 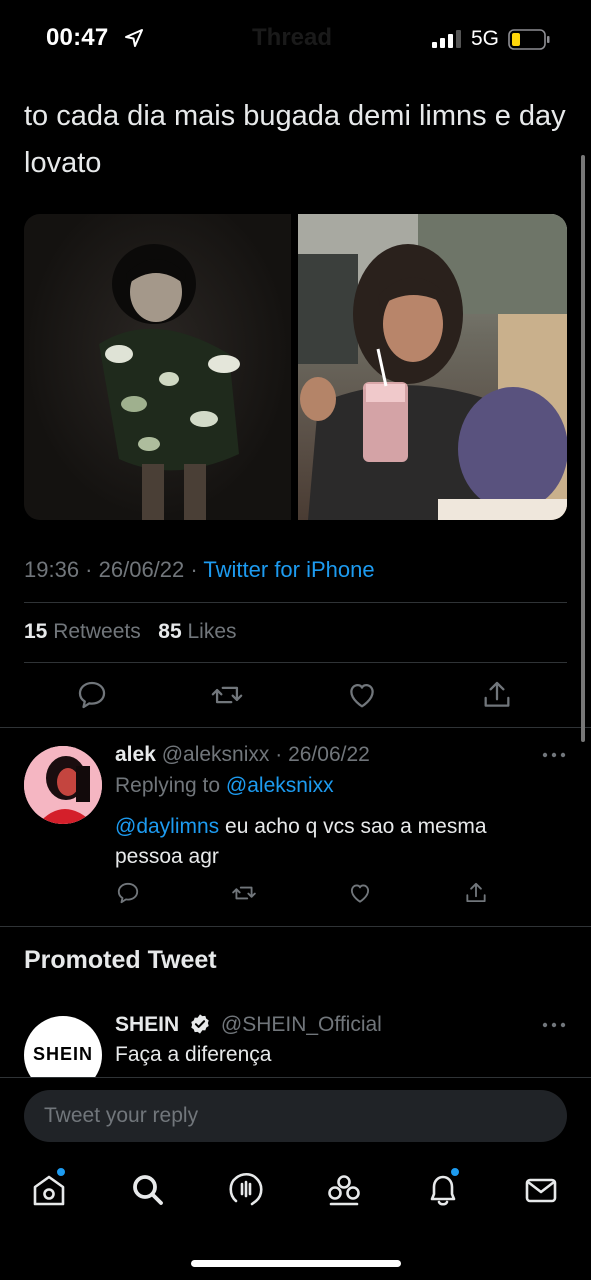 I want to click on scrollbar, so click(x=583, y=448).